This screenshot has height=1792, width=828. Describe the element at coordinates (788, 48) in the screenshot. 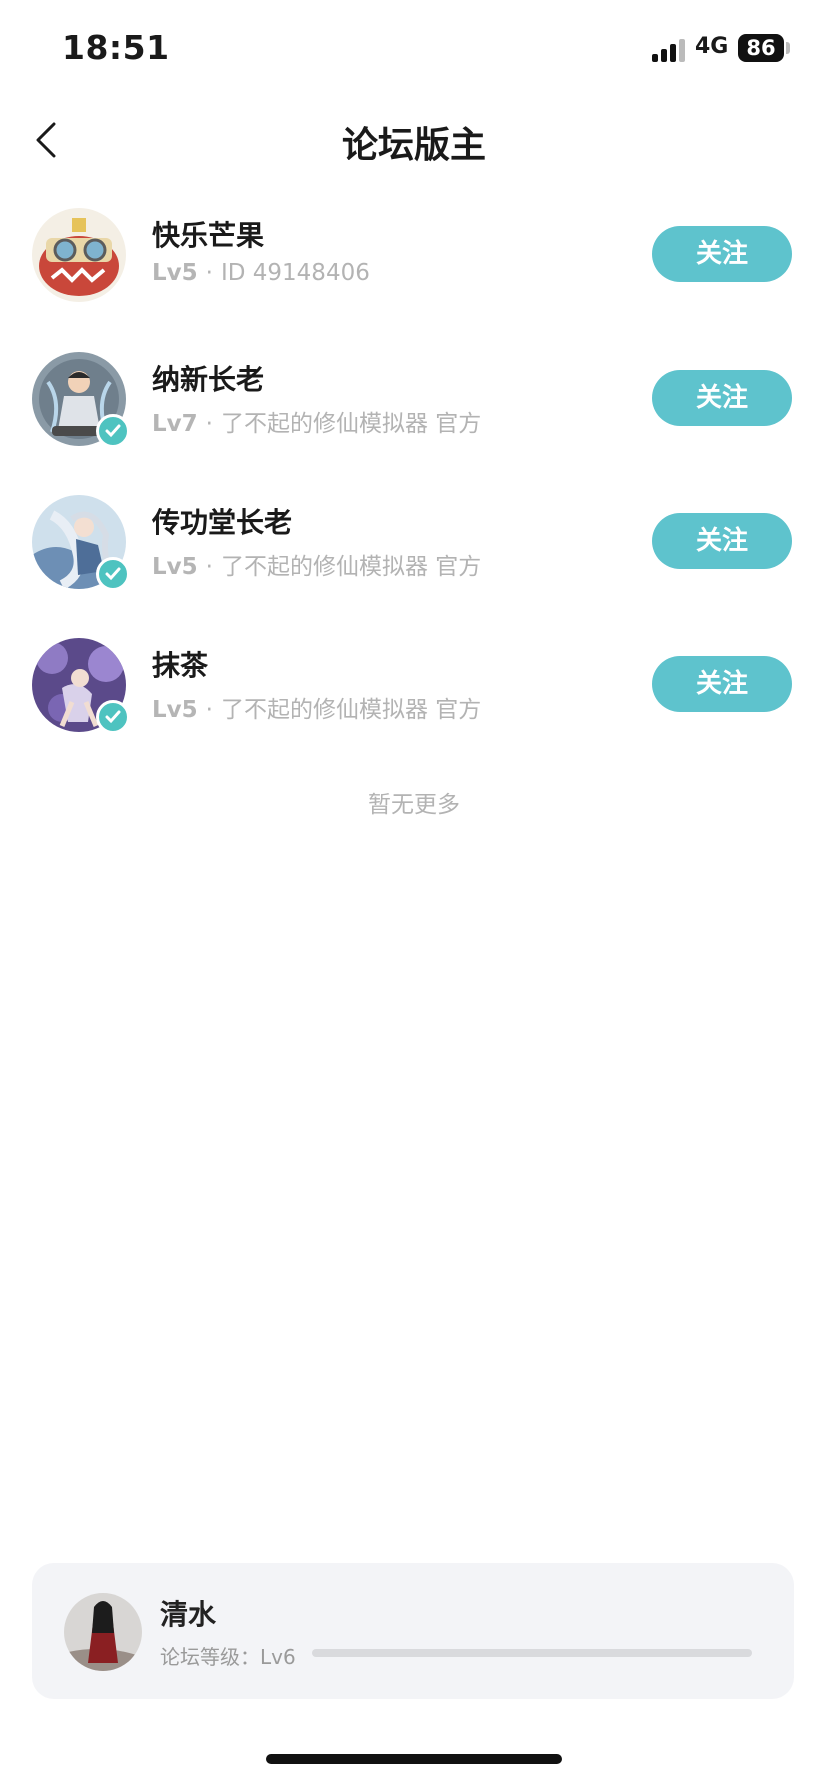

I see `battery-cap` at that location.